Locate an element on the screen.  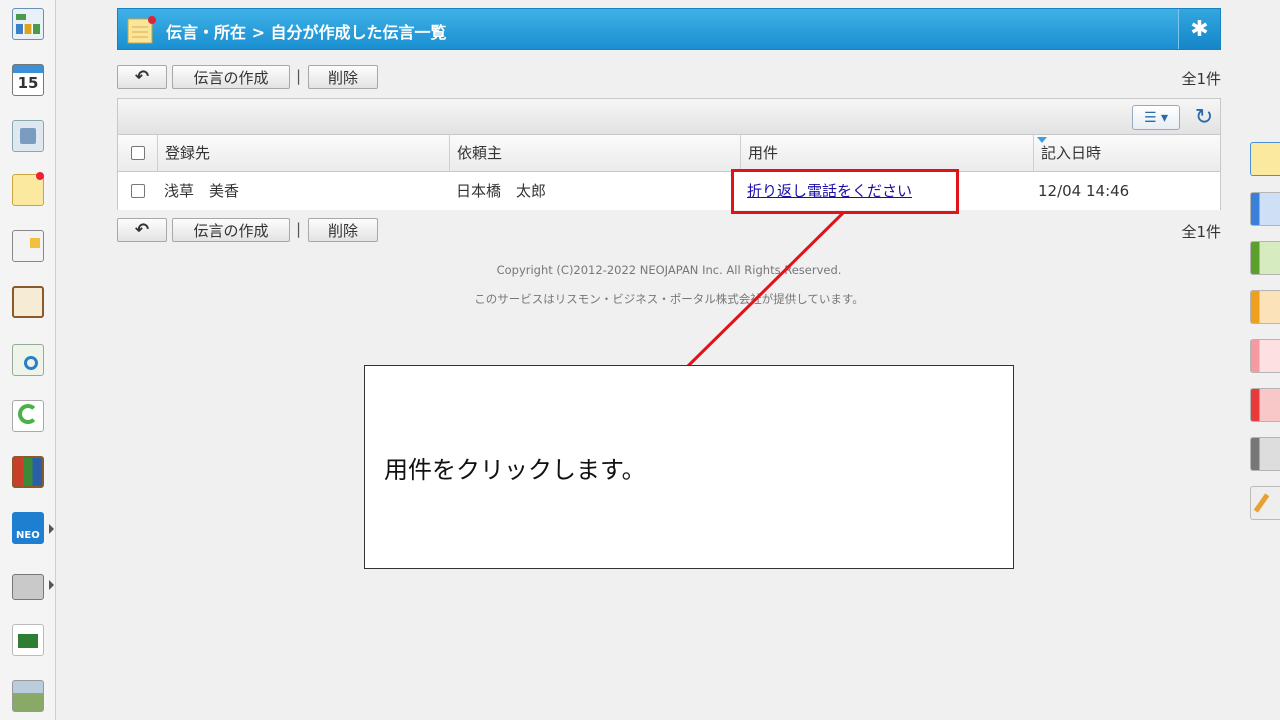
bulletin-icon is located at coordinates (28, 246).